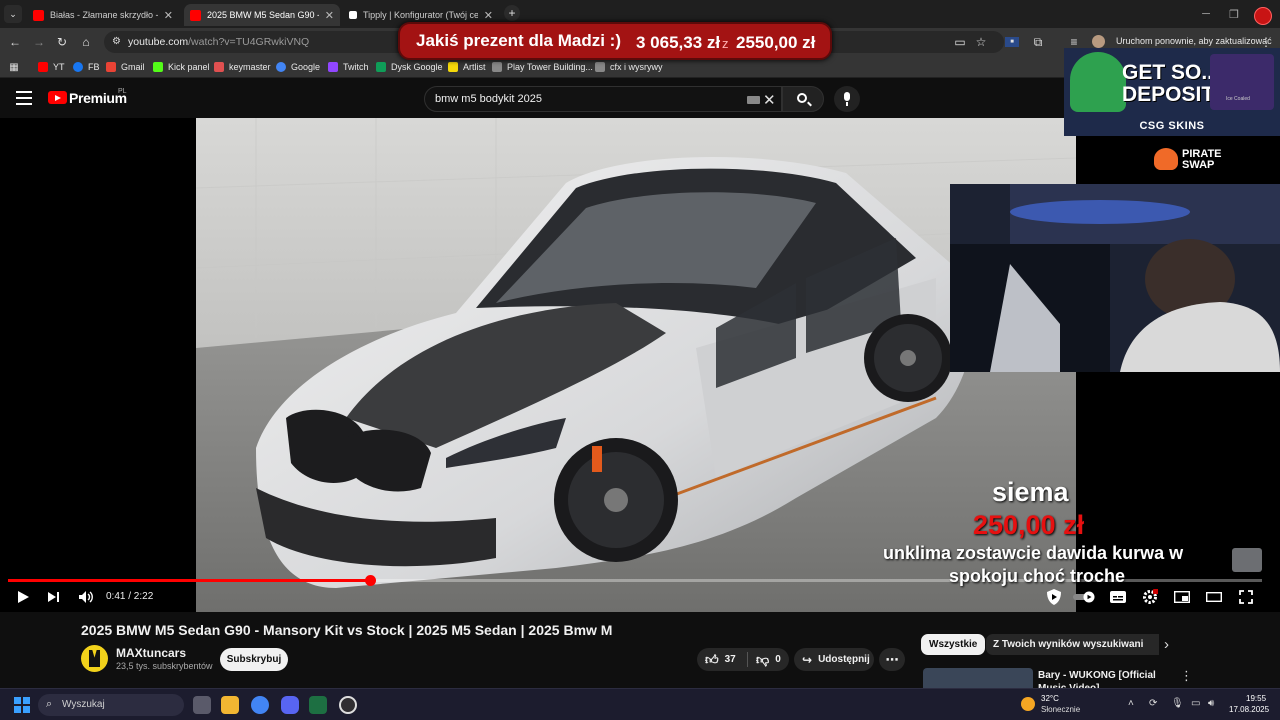 The width and height of the screenshot is (1280, 720). What do you see at coordinates (348, 67) in the screenshot?
I see `bookmark-twitch: Twitch` at bounding box center [348, 67].